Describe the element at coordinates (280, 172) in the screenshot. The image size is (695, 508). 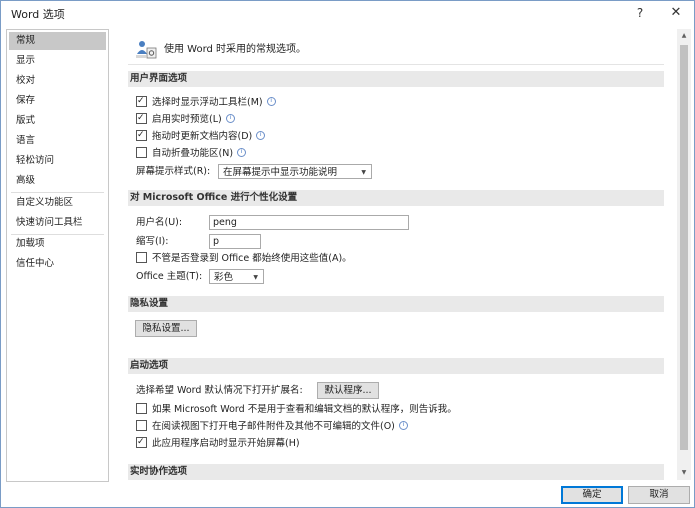
I see `screentip-value: 在屏幕提示中显示功能说明` at that location.